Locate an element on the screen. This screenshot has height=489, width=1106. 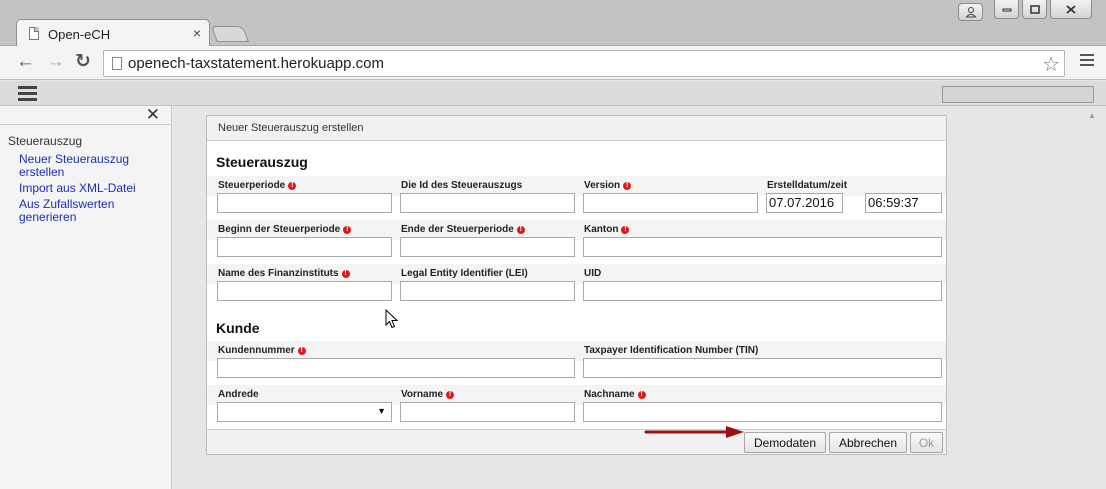
field-label-finanzinstitut: Name des Finanzinstituts! is located at coordinates (284, 273).